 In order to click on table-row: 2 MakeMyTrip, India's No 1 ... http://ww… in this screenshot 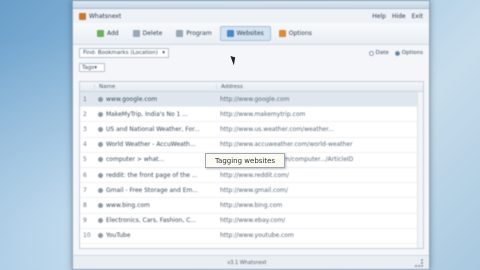, I will do `click(251, 115)`.